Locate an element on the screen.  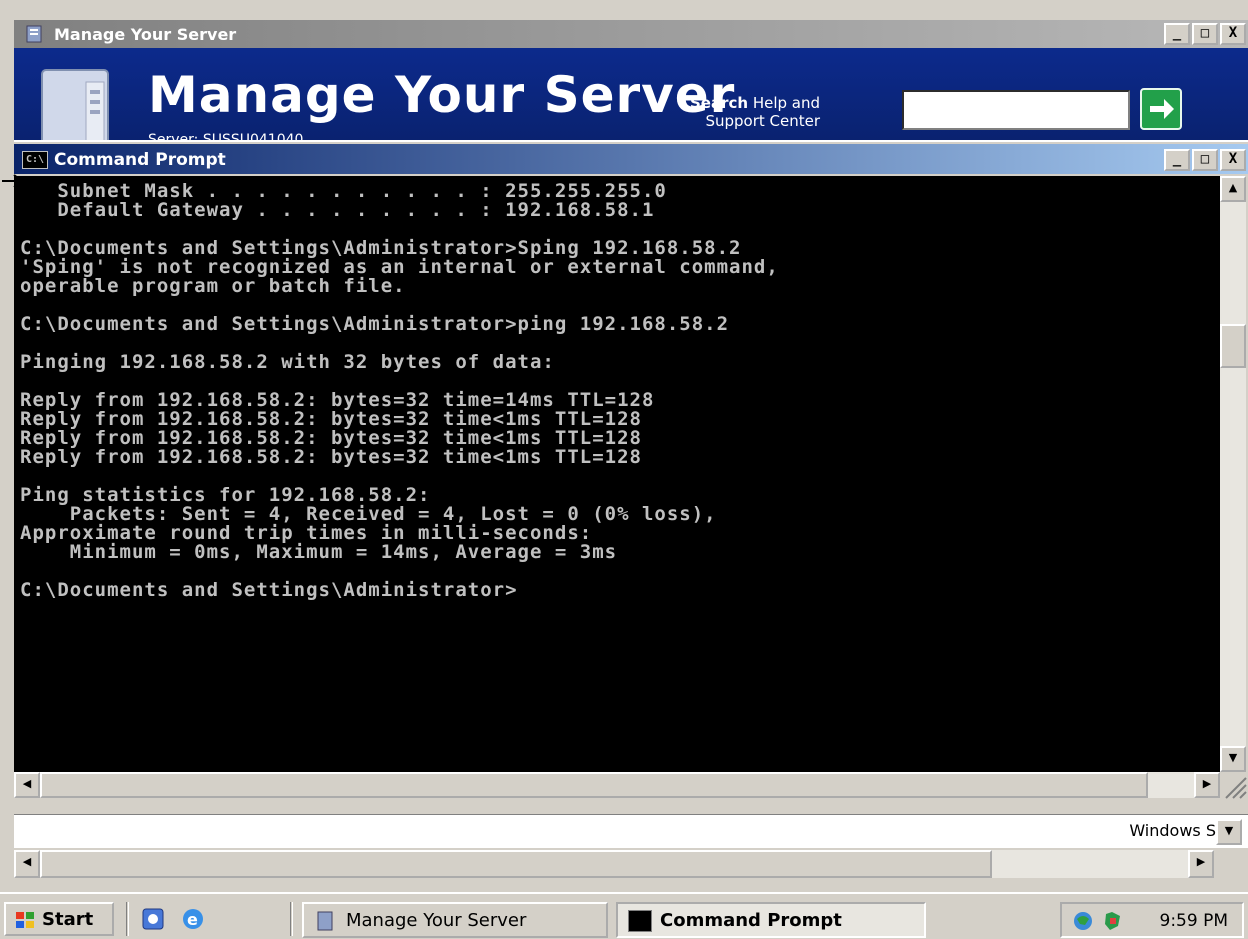
start-label: Start is located at coordinates (68, 919).